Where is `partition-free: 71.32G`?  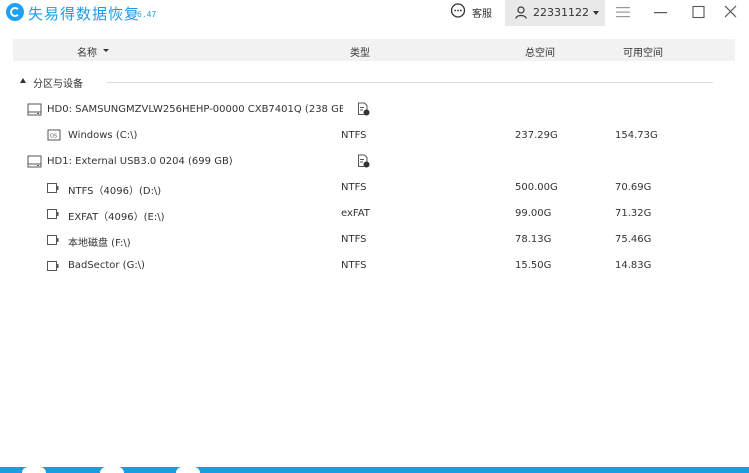
partition-free: 71.32G is located at coordinates (633, 213).